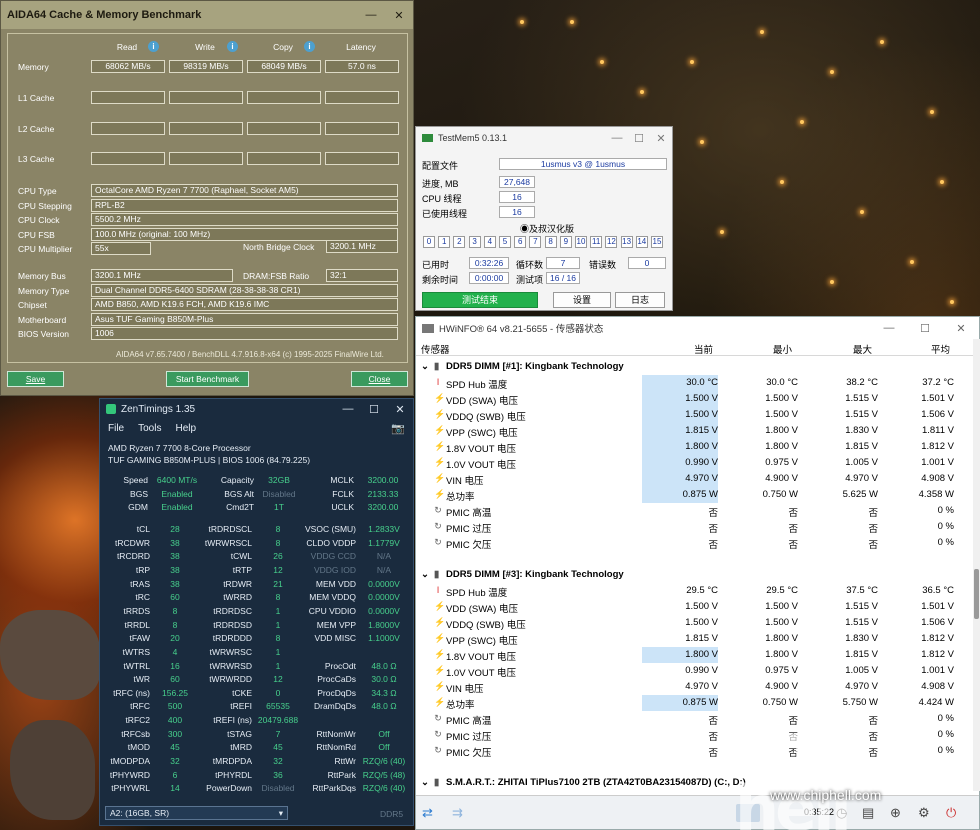 The image size is (980, 830). I want to click on edition-radio: ◉及叔汉化版, so click(547, 228).